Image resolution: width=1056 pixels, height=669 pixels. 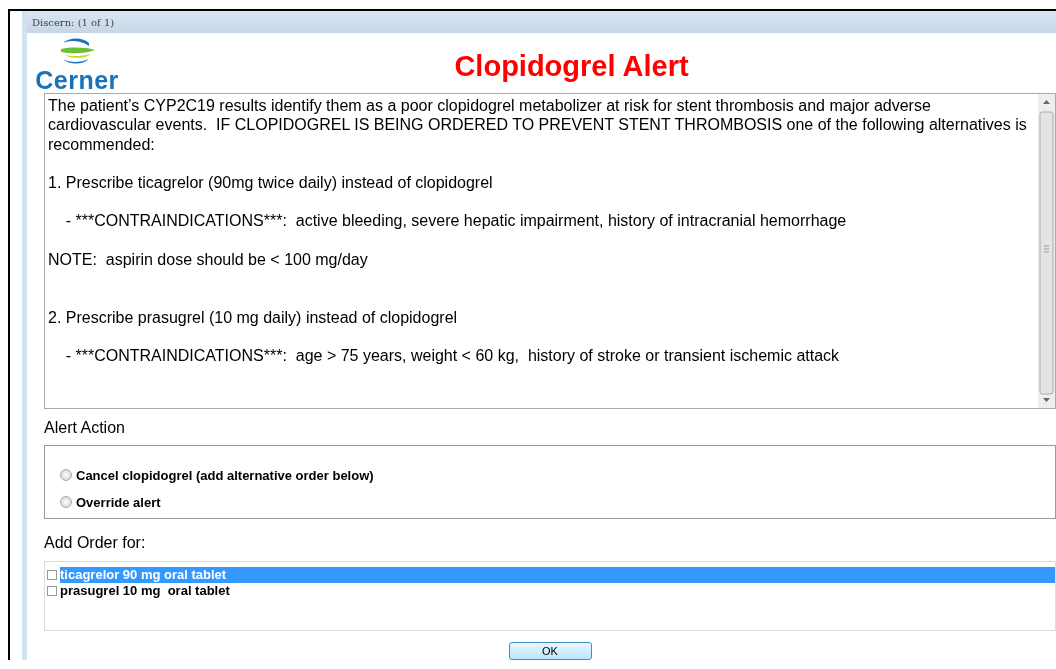 I want to click on scrollbar-drawing, so click(x=1046, y=251).